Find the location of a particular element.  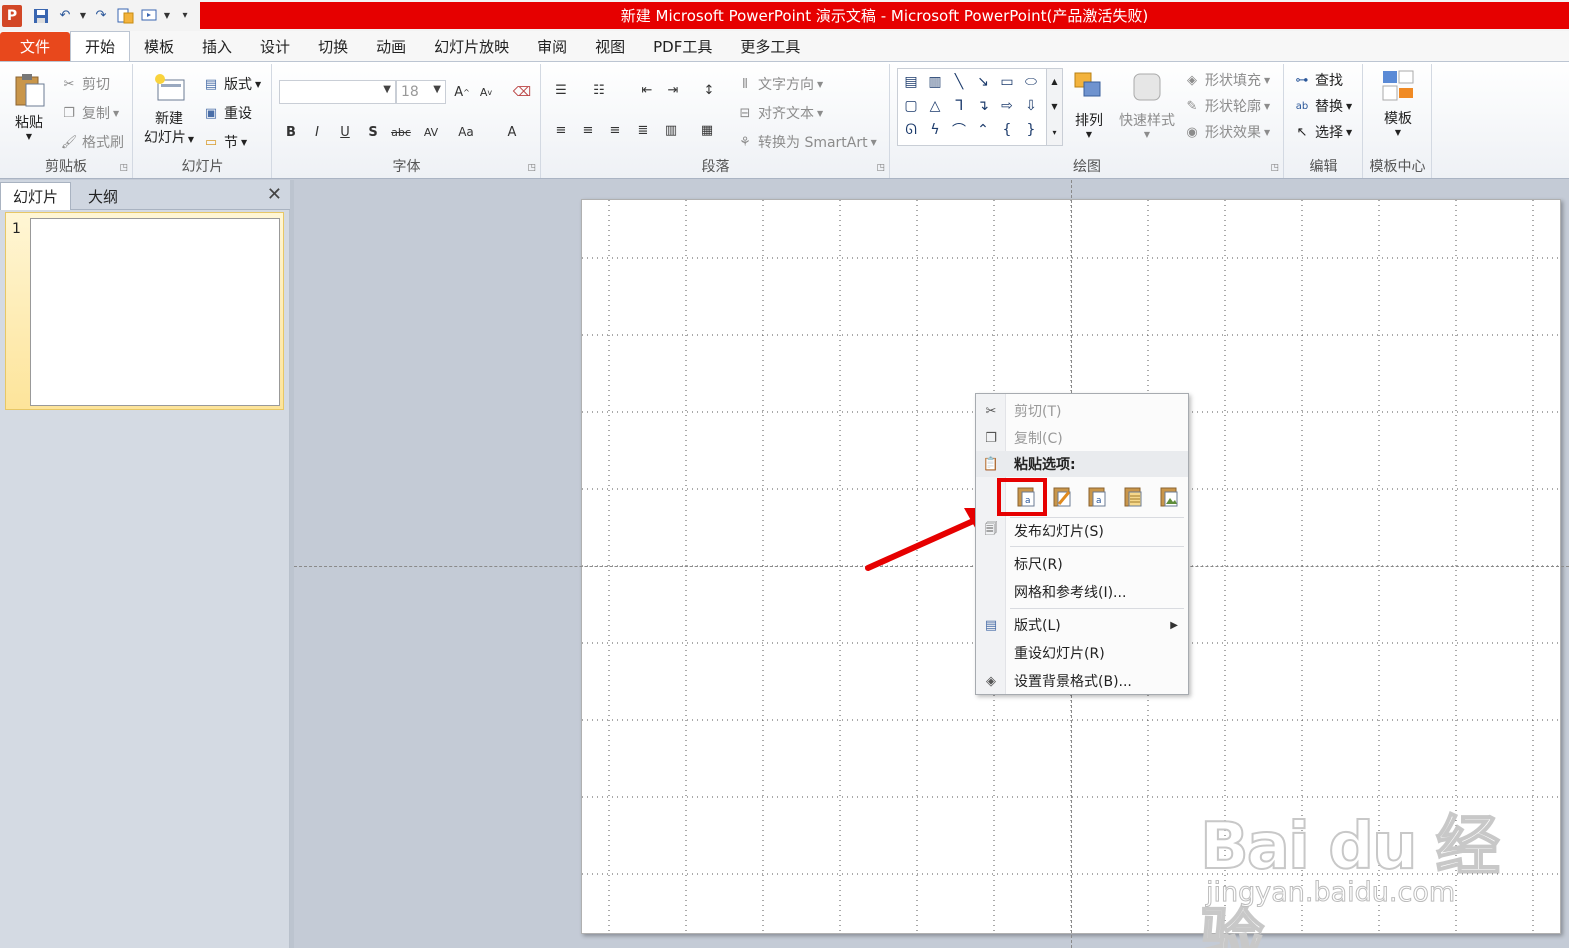

new-slide-icon is located at coordinates (125, 16).